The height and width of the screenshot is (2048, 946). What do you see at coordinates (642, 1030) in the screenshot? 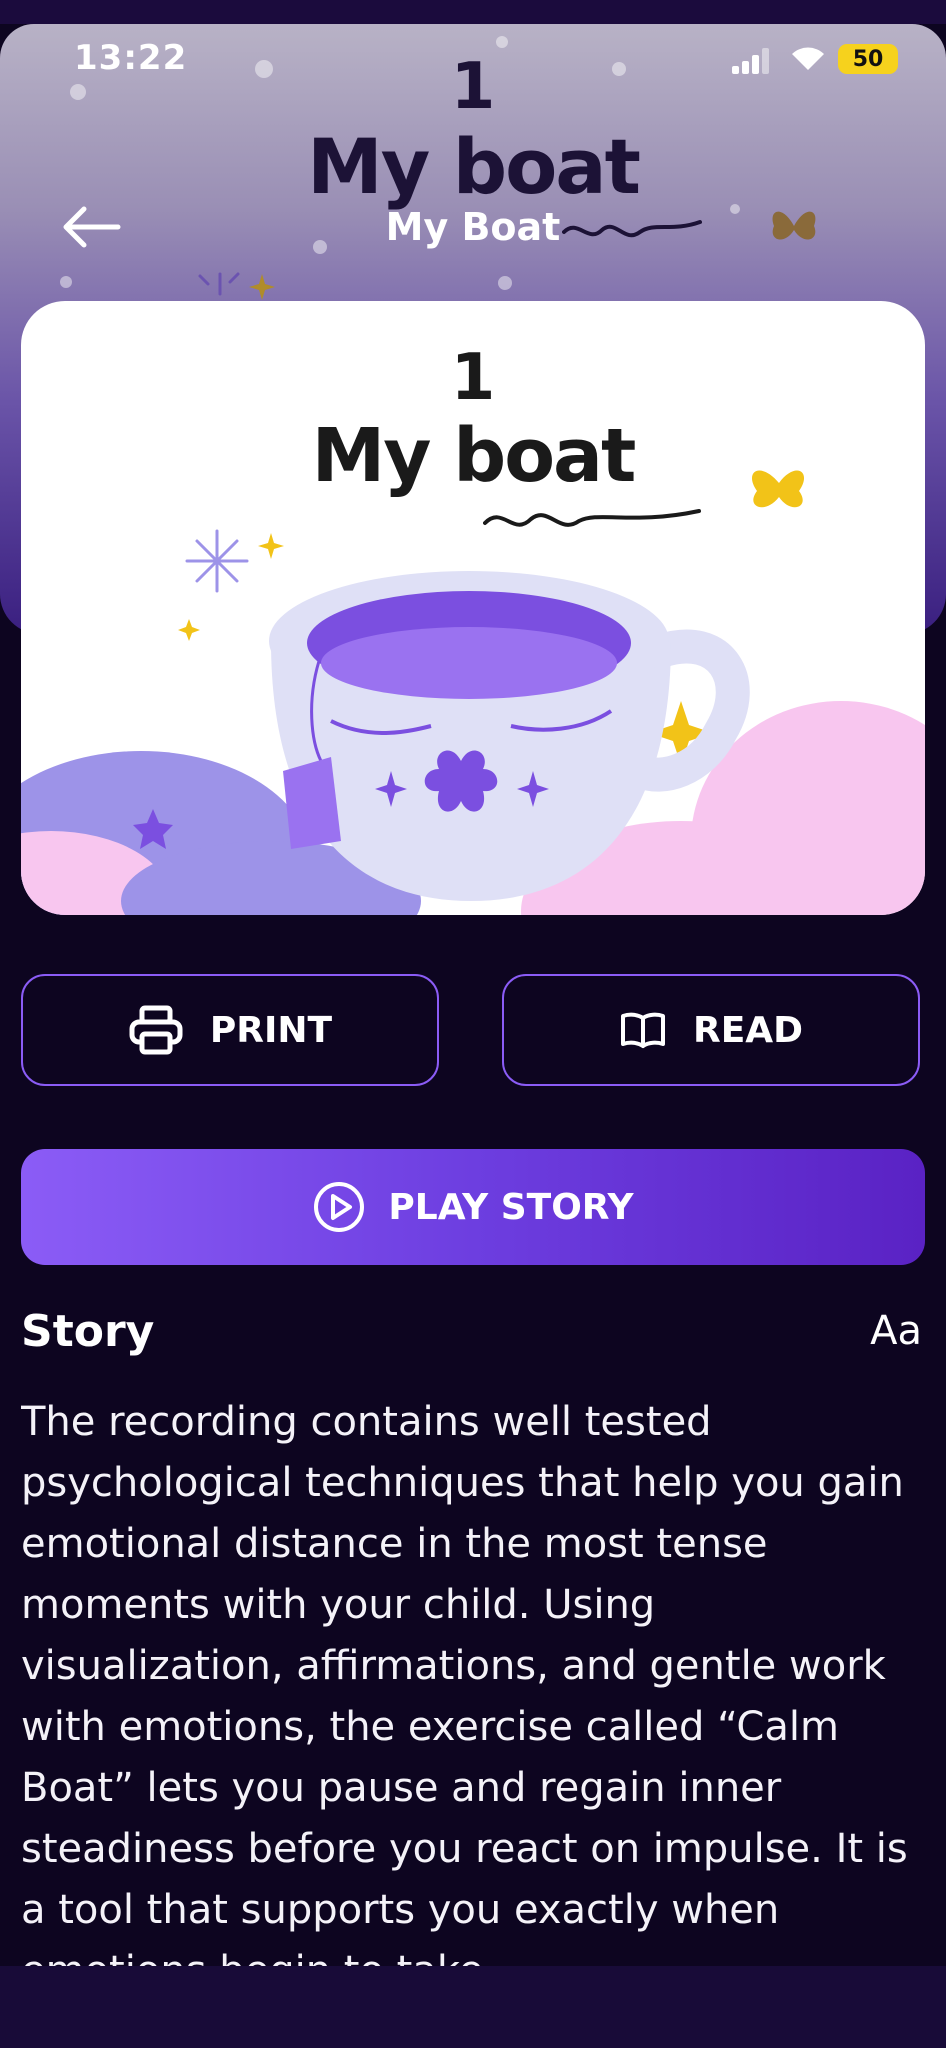
I see `book-open-icon` at bounding box center [642, 1030].